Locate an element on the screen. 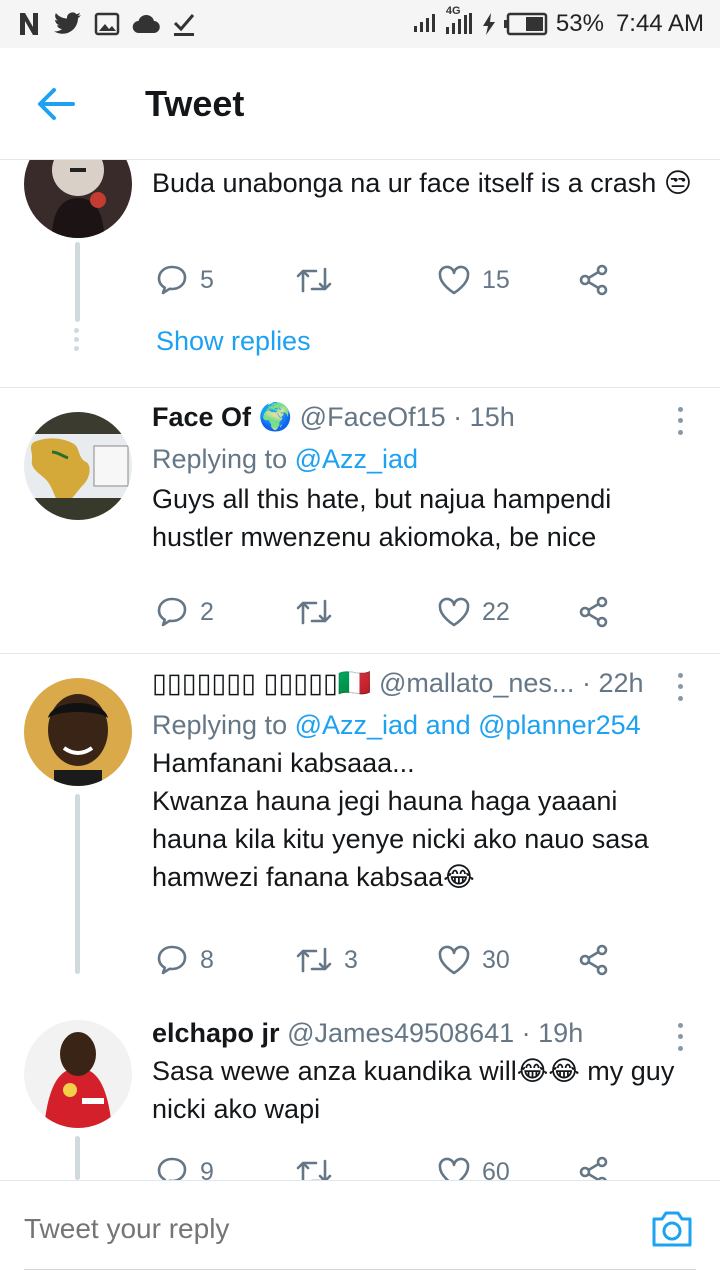 The height and width of the screenshot is (1280, 720). timestamp: 19h is located at coordinates (561, 1033).